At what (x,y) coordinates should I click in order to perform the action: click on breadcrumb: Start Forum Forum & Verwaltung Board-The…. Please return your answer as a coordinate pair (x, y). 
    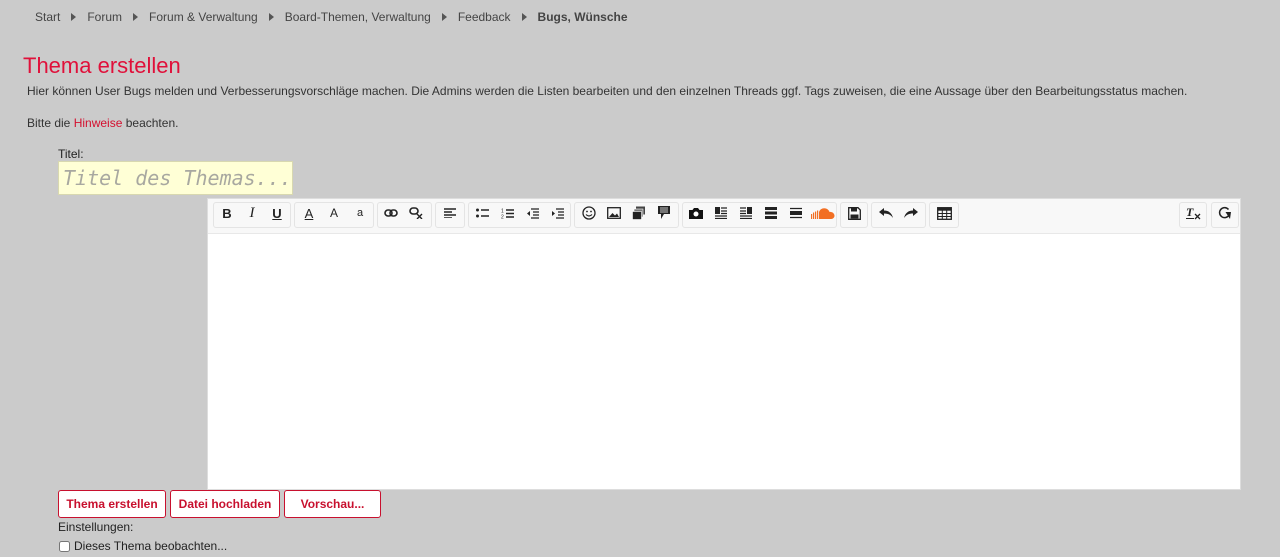
    Looking at the image, I should click on (331, 17).